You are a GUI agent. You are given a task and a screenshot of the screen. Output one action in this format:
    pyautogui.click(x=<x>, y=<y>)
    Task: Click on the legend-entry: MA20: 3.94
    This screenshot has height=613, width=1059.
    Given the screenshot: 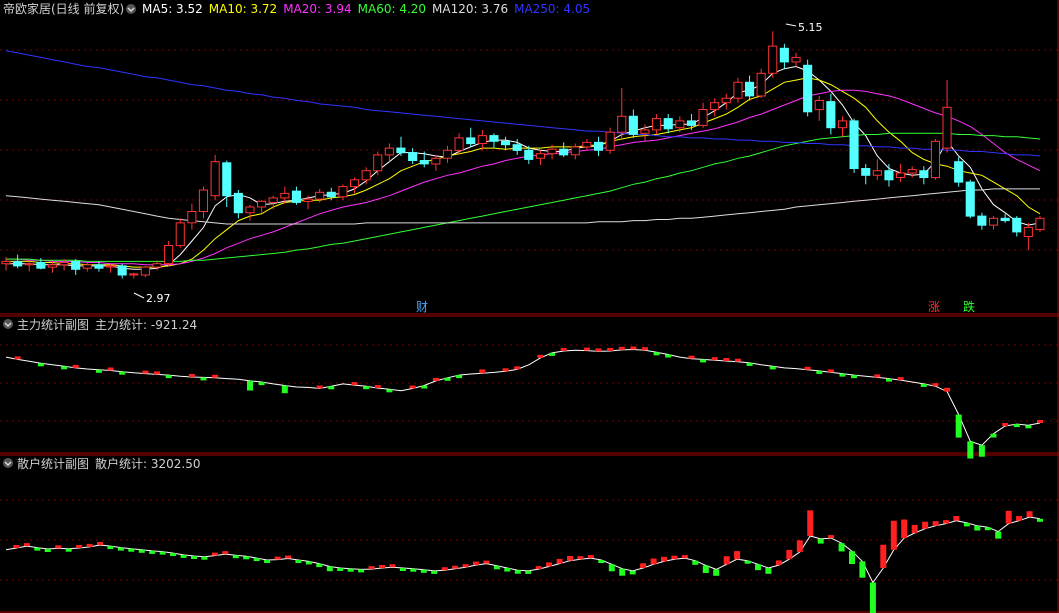 What is the action you would take?
    pyautogui.click(x=317, y=9)
    